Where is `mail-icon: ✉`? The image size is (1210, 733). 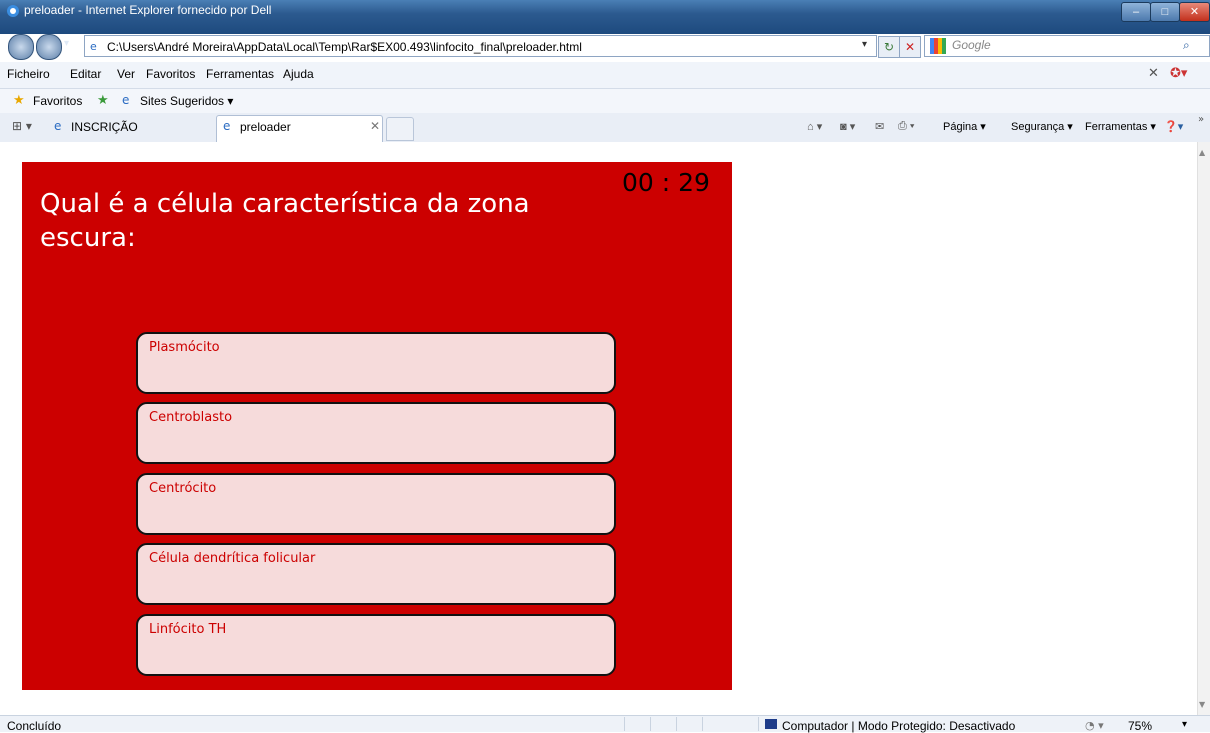 mail-icon: ✉ is located at coordinates (879, 126).